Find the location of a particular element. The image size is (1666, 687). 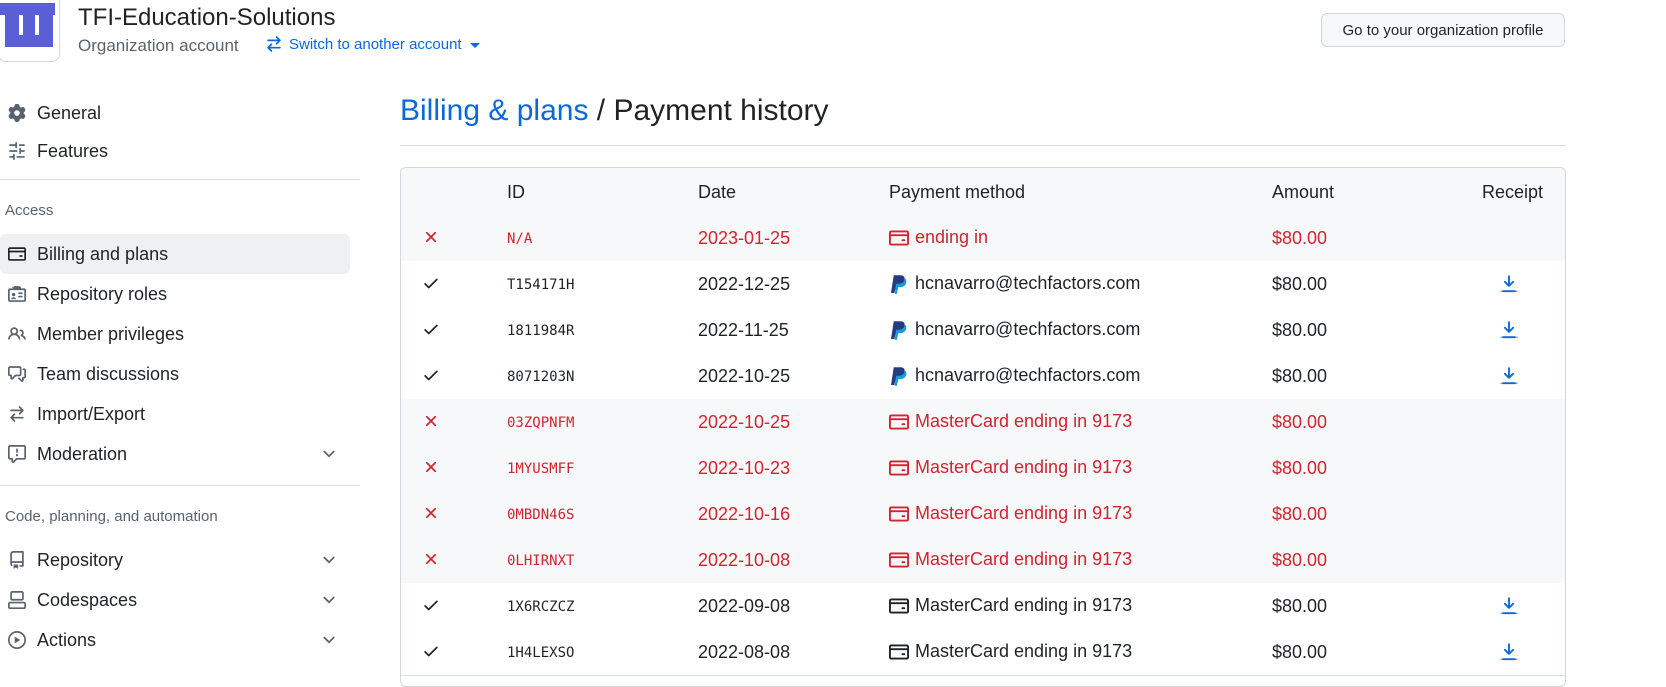

payment-date: 2022-09-08 is located at coordinates (744, 606).